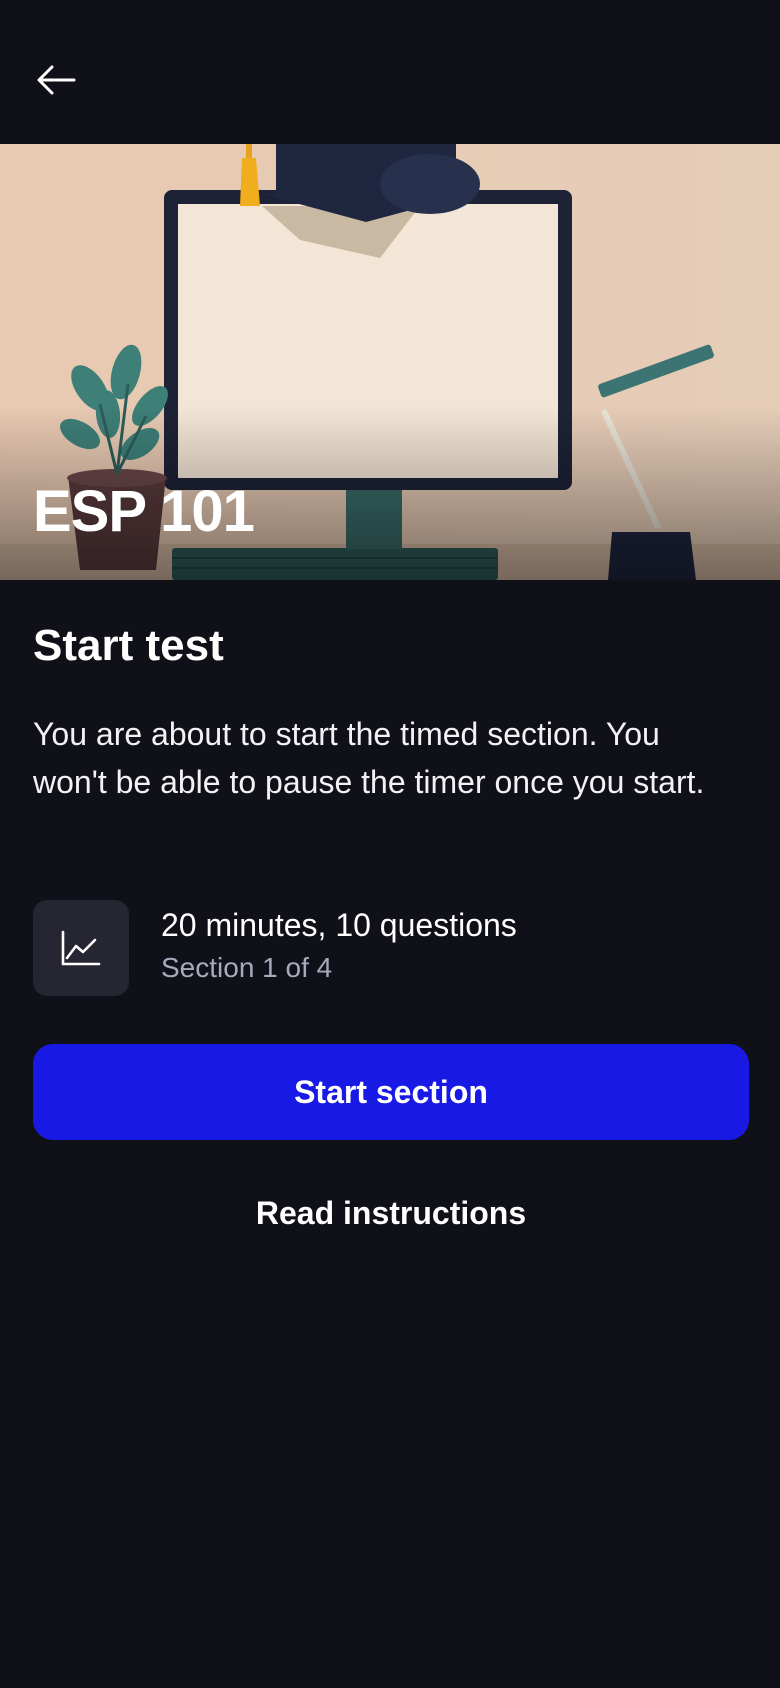 This screenshot has width=780, height=1688. What do you see at coordinates (391, 1213) in the screenshot?
I see `read-instructions-link: Read instructions` at bounding box center [391, 1213].